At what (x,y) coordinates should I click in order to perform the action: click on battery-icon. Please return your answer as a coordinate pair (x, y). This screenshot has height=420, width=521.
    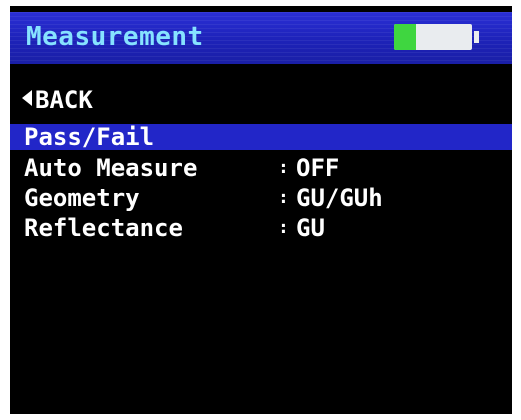
    Looking at the image, I should click on (433, 37).